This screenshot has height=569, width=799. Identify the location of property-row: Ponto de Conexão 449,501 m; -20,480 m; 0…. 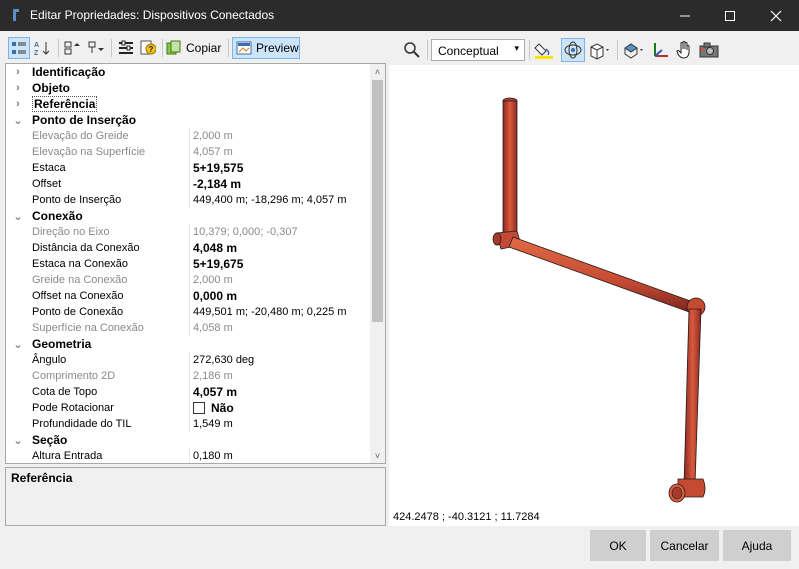
(188, 312).